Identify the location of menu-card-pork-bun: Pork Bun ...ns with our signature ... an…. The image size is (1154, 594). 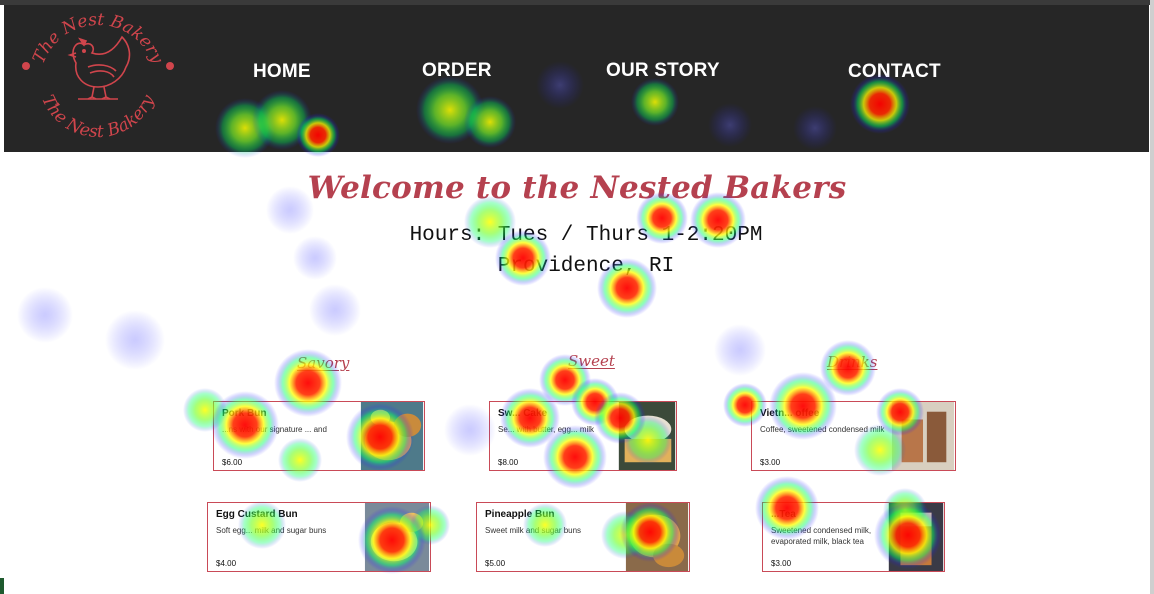
(319, 436).